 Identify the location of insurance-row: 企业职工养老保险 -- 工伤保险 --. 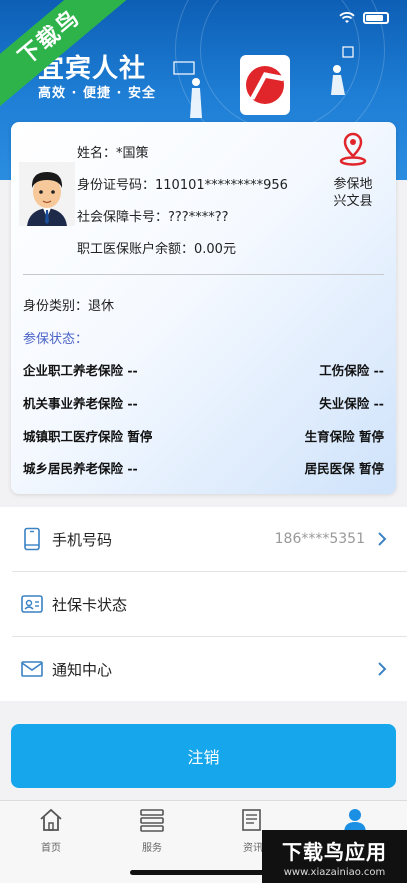
(203, 369).